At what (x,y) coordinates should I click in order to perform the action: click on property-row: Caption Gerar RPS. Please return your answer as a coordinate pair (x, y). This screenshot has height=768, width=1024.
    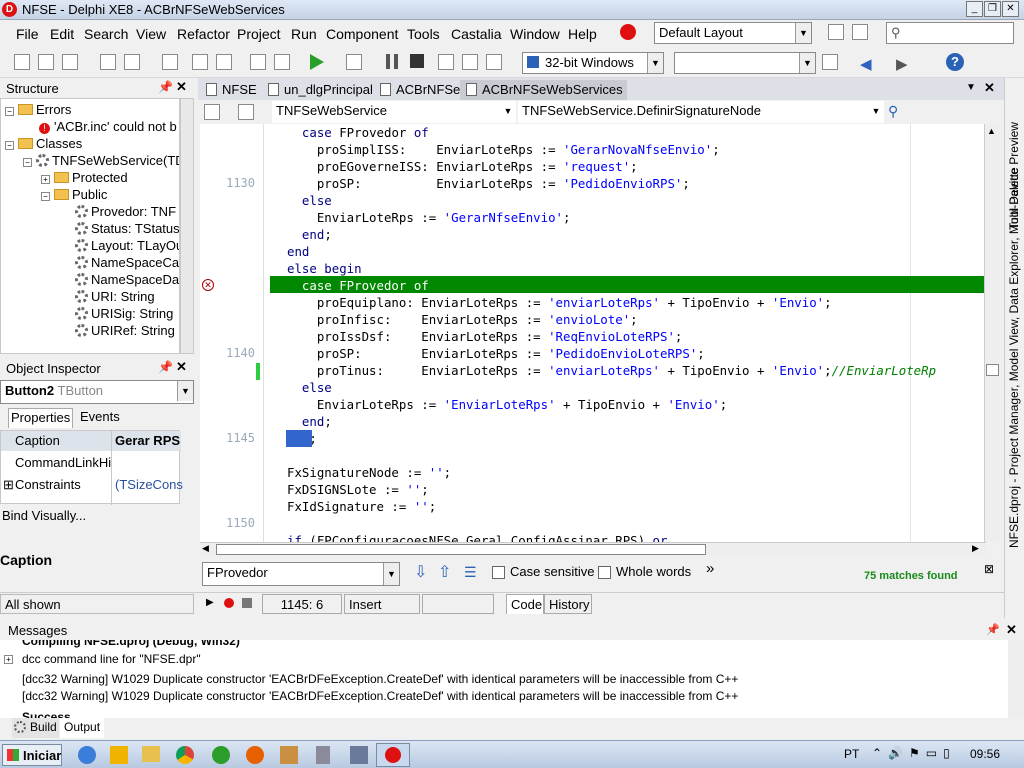
    Looking at the image, I should click on (91, 441).